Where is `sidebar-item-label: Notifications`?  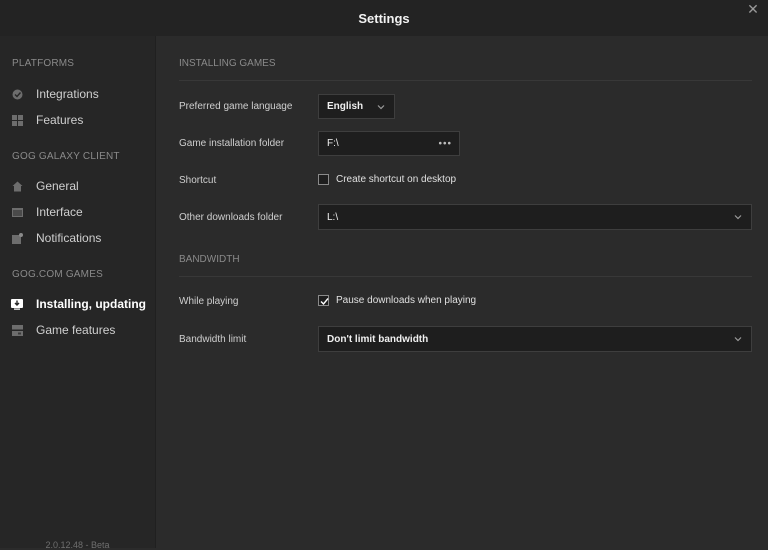 sidebar-item-label: Notifications is located at coordinates (69, 238).